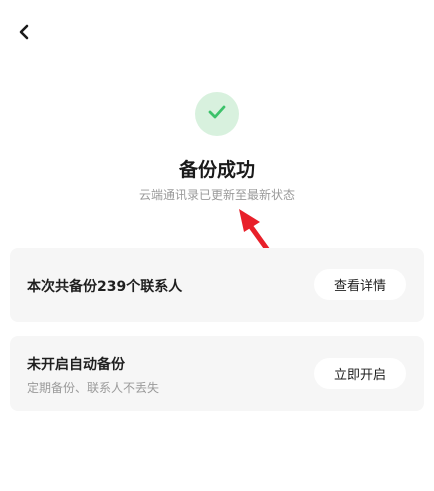 The width and height of the screenshot is (434, 491). What do you see at coordinates (217, 285) in the screenshot?
I see `backup-summary-card: 本次共备份239个联系人 查看详情` at bounding box center [217, 285].